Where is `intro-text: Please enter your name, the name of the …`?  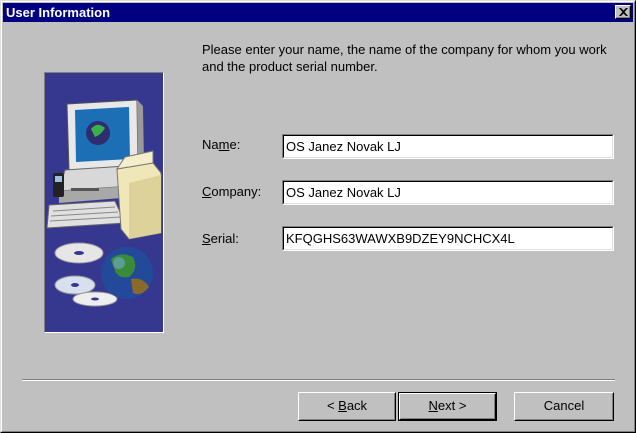 intro-text: Please enter your name, the name of the … is located at coordinates (404, 58).